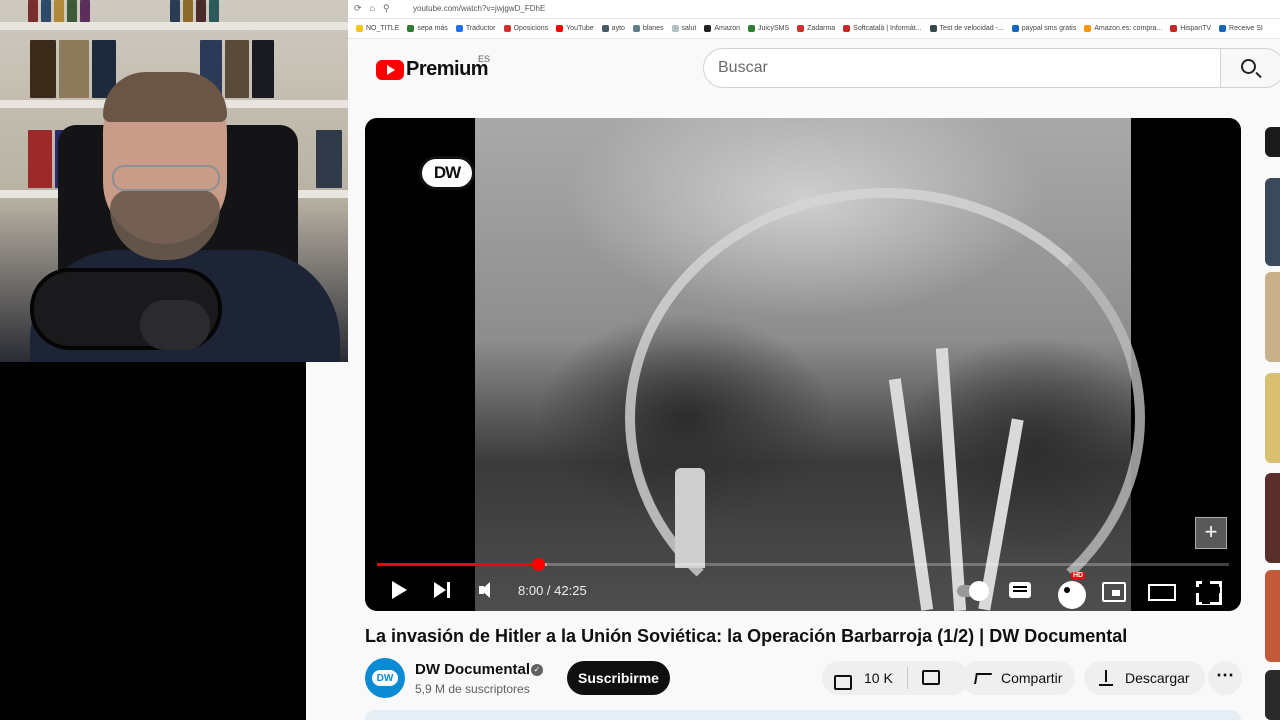  I want to click on subscribe-button: Suscribirme, so click(618, 678).